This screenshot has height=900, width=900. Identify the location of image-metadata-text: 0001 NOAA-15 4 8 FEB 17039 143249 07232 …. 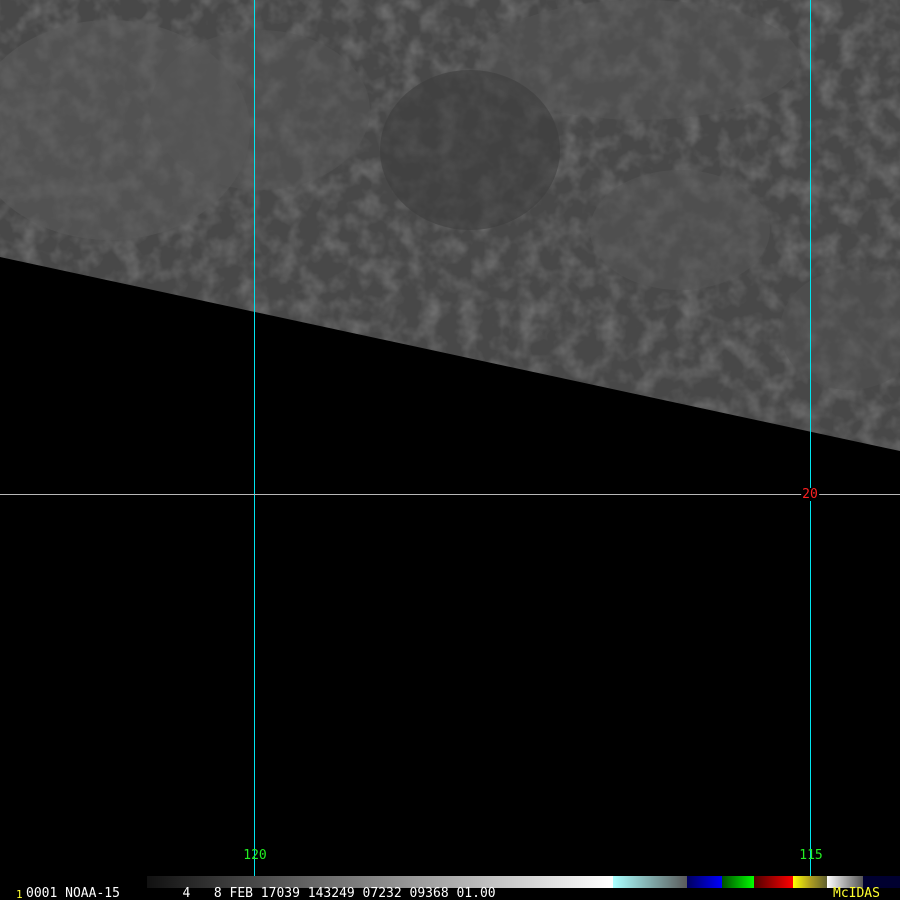
(261, 893).